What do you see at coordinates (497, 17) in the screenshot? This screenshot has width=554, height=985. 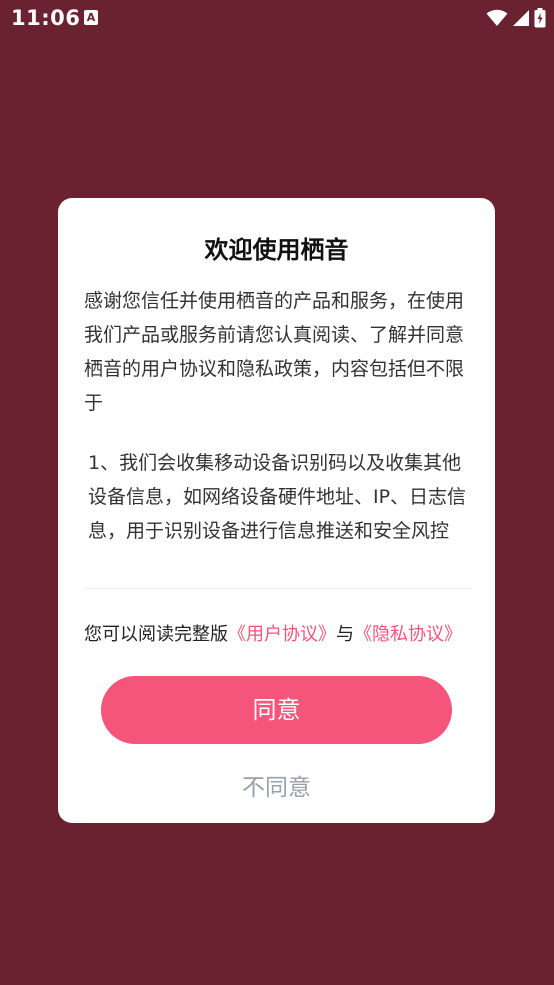 I see `wifi-icon` at bounding box center [497, 17].